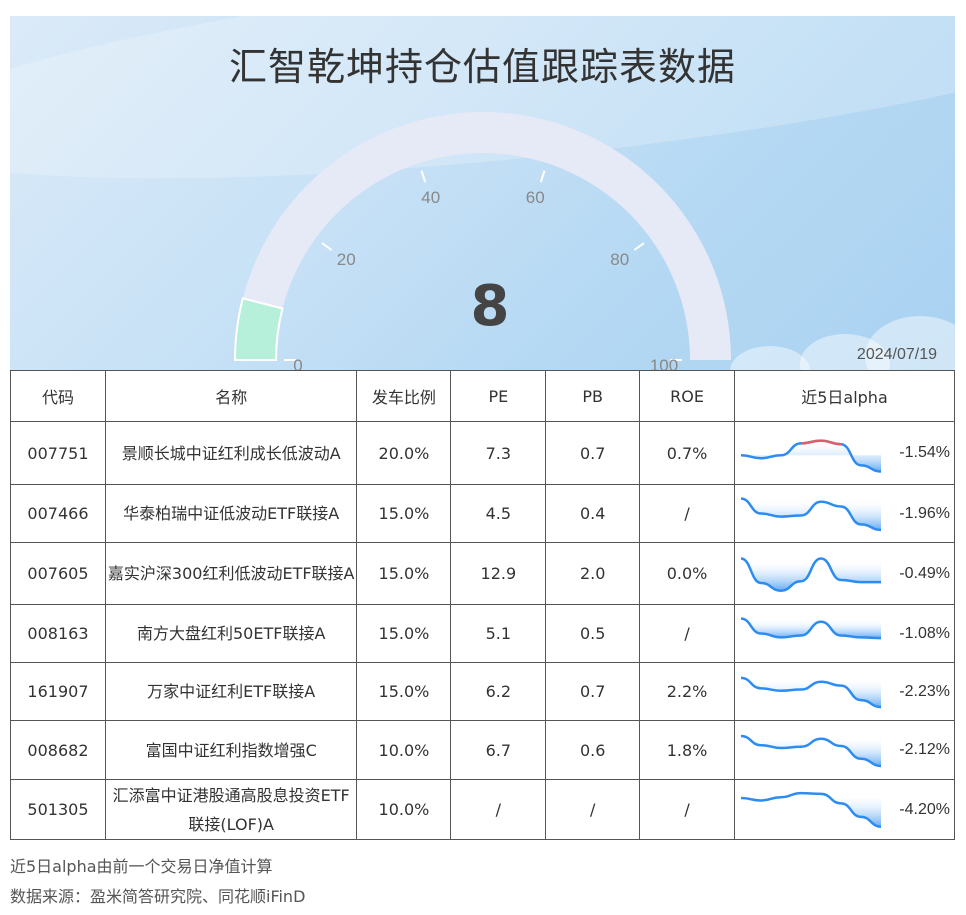 The width and height of the screenshot is (966, 915). I want to click on roe-cell: 2.2%, so click(687, 691).